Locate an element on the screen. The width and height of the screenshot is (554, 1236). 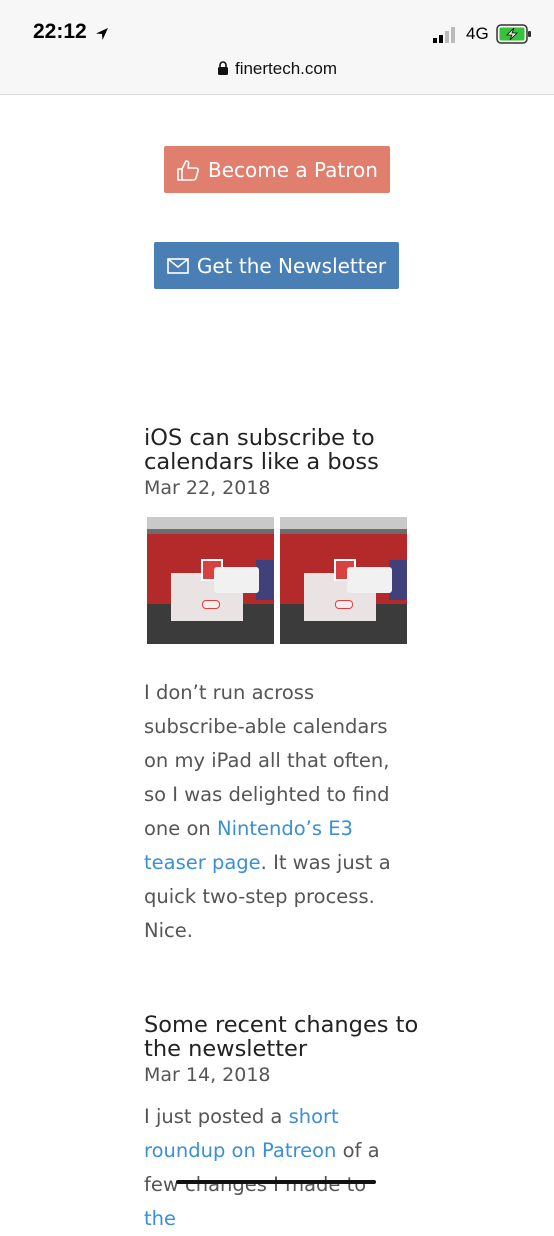
post-title: Some recent changes to the newsletter is located at coordinates (284, 1037).